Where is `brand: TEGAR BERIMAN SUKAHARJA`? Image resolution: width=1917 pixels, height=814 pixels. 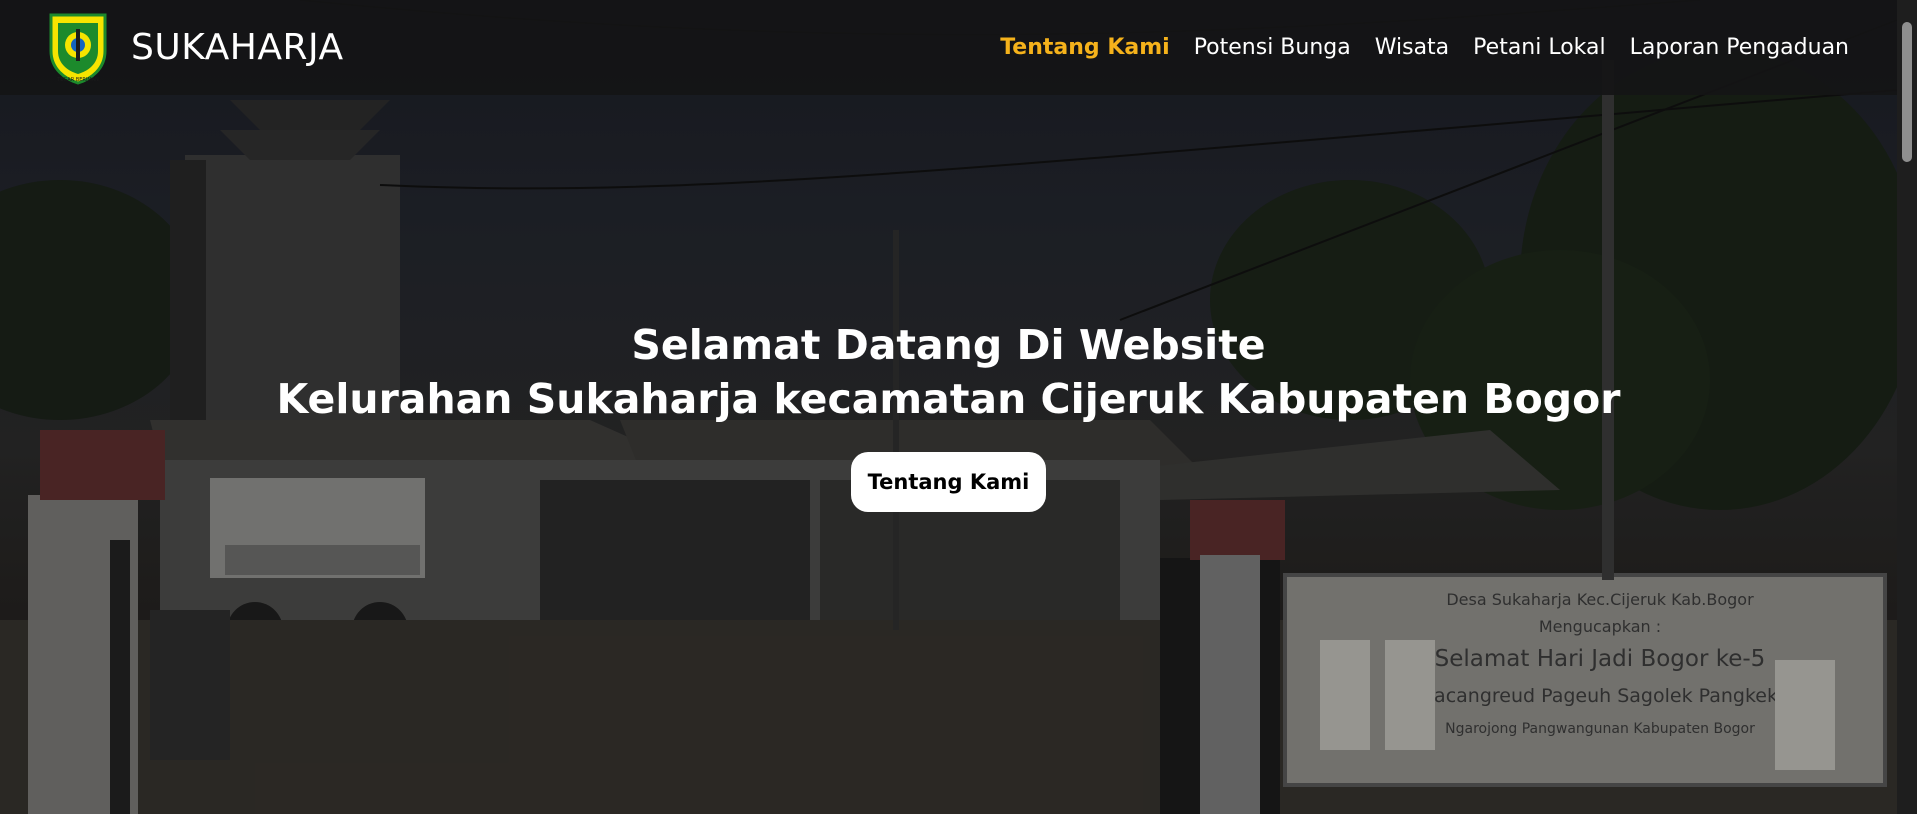
brand: TEGAR BERIMAN SUKAHARJA is located at coordinates (195, 48).